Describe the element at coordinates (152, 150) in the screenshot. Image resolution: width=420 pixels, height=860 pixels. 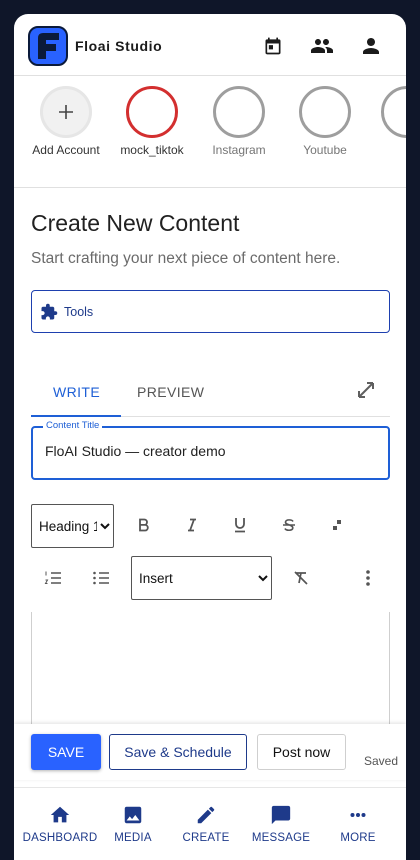
I see `account-label: mock_tiktok` at that location.